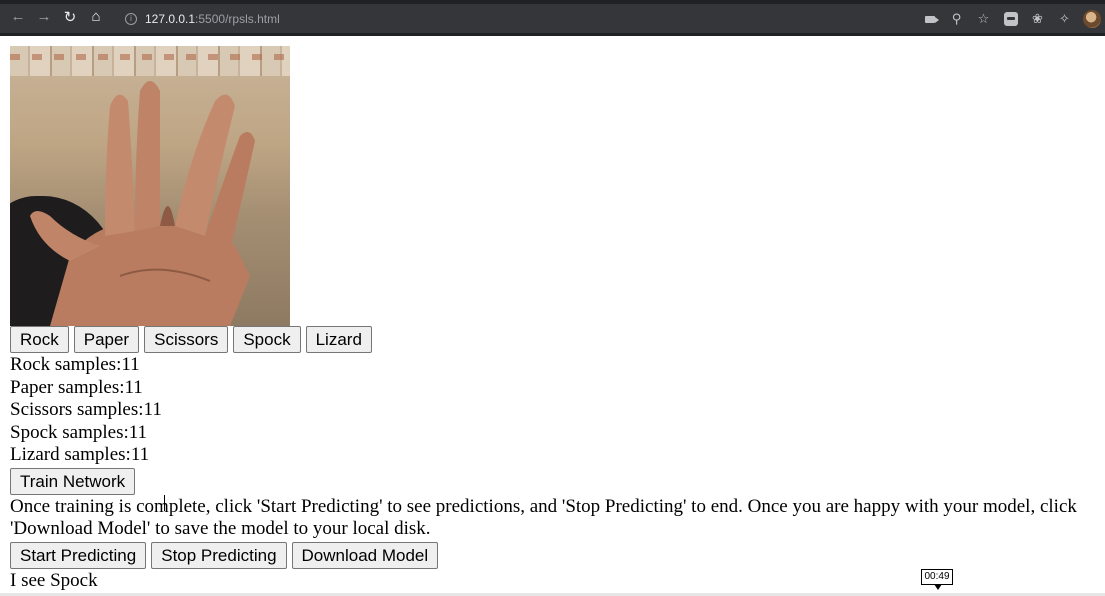  Describe the element at coordinates (39, 339) in the screenshot. I see `rock-button: Rock` at that location.